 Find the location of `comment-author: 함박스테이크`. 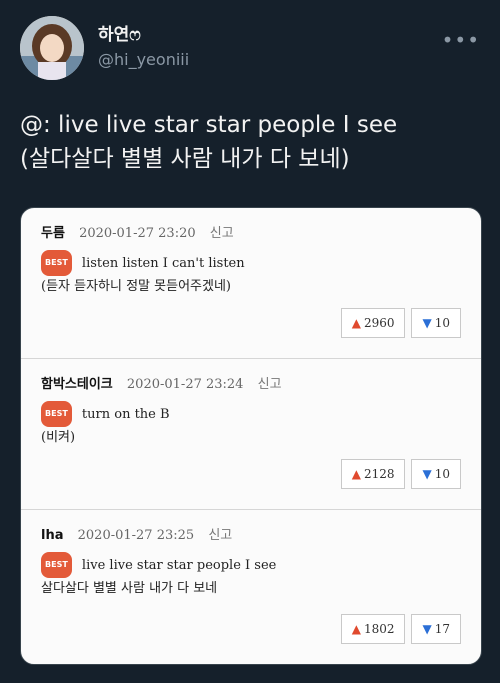

comment-author: 함박스테이크 is located at coordinates (77, 384).